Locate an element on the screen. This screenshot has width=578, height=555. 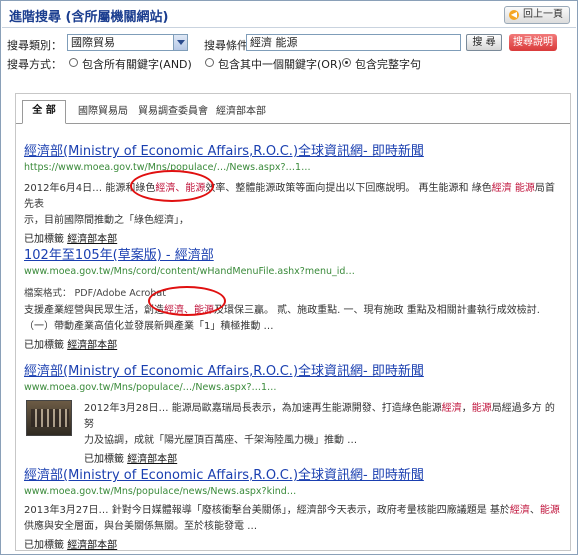
snippet-text: 及環保三贏。 貳、施政重點. 一、現有施政 重點及相關計畫執行成效檢討. is located at coordinates (377, 310).